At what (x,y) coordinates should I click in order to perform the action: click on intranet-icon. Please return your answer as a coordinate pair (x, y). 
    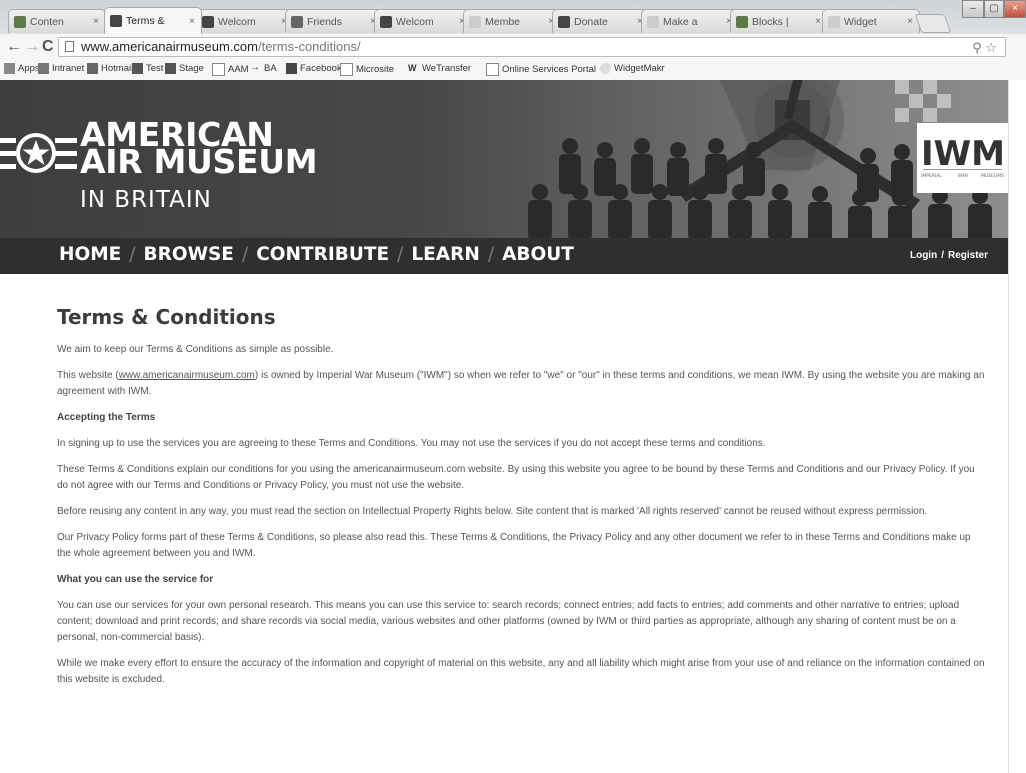
    Looking at the image, I should click on (43, 68).